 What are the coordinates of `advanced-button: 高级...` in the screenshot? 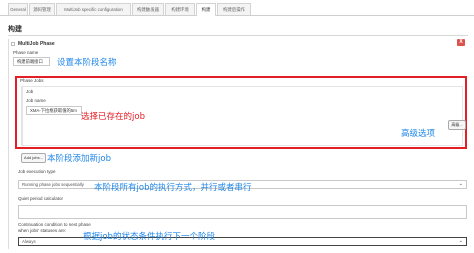 It's located at (457, 125).